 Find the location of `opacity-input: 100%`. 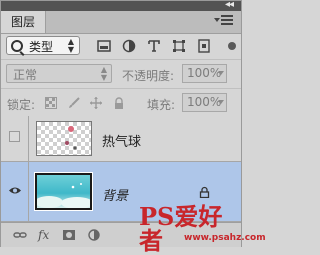

opacity-input: 100% is located at coordinates (204, 73).